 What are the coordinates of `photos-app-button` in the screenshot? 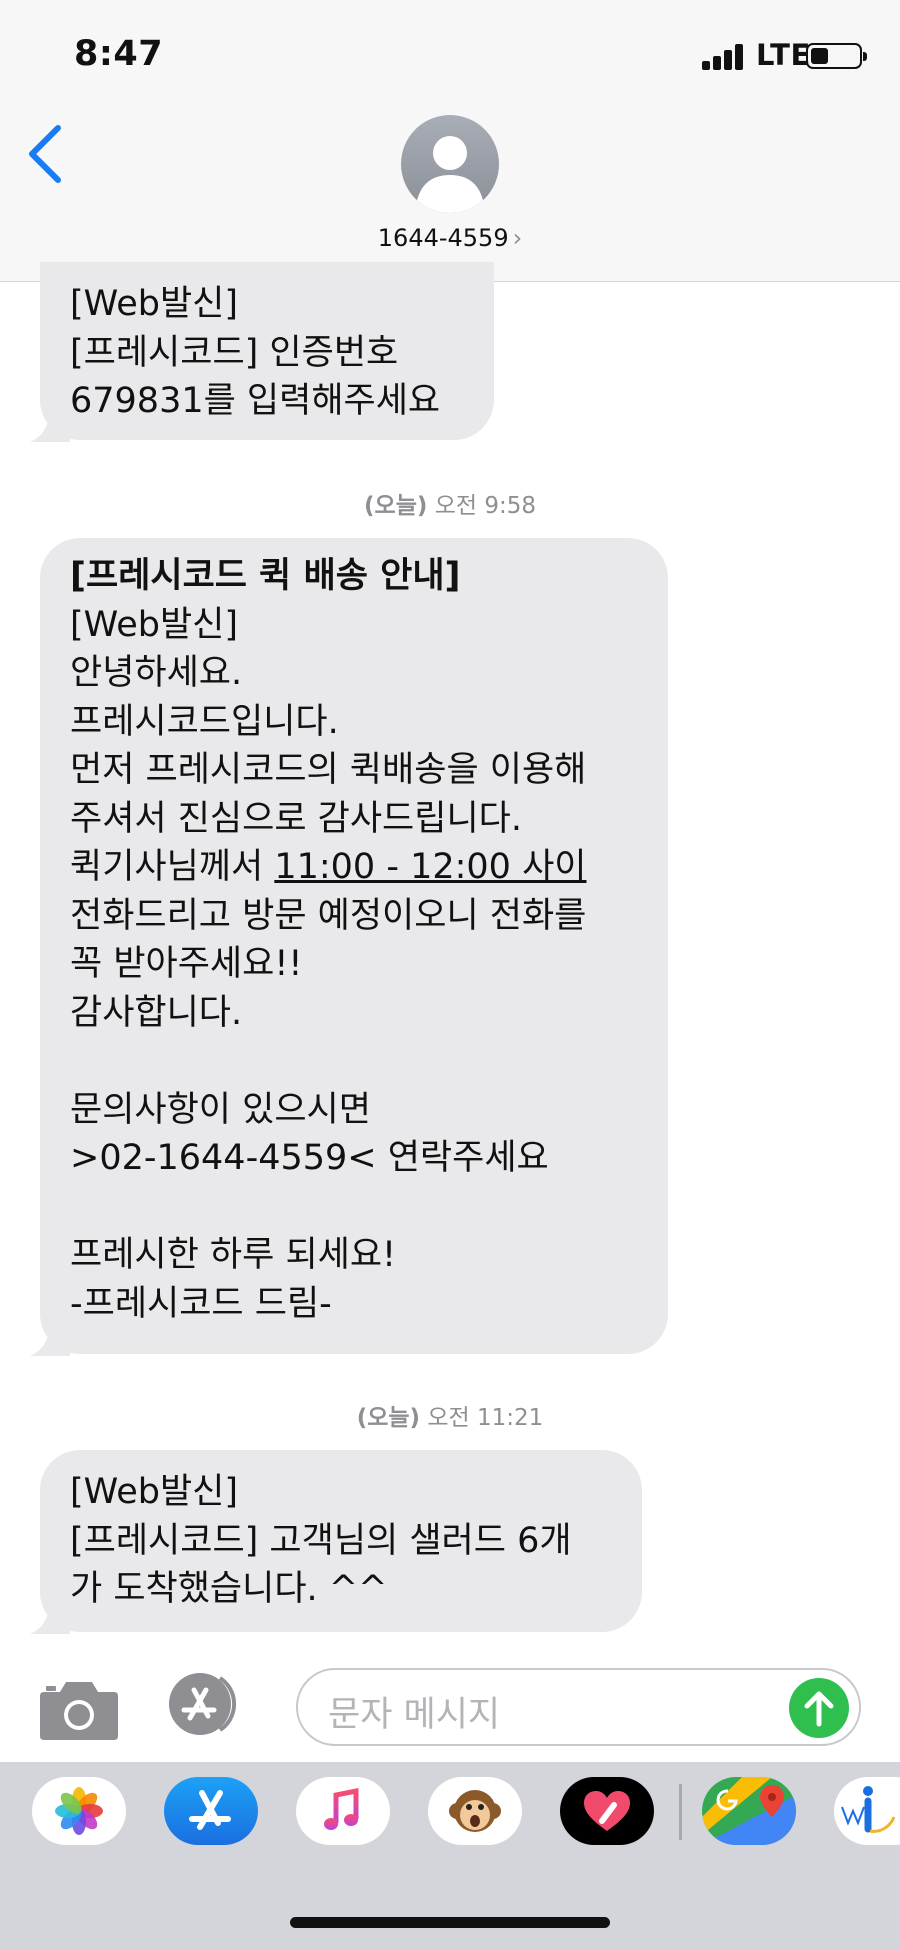 It's located at (79, 1811).